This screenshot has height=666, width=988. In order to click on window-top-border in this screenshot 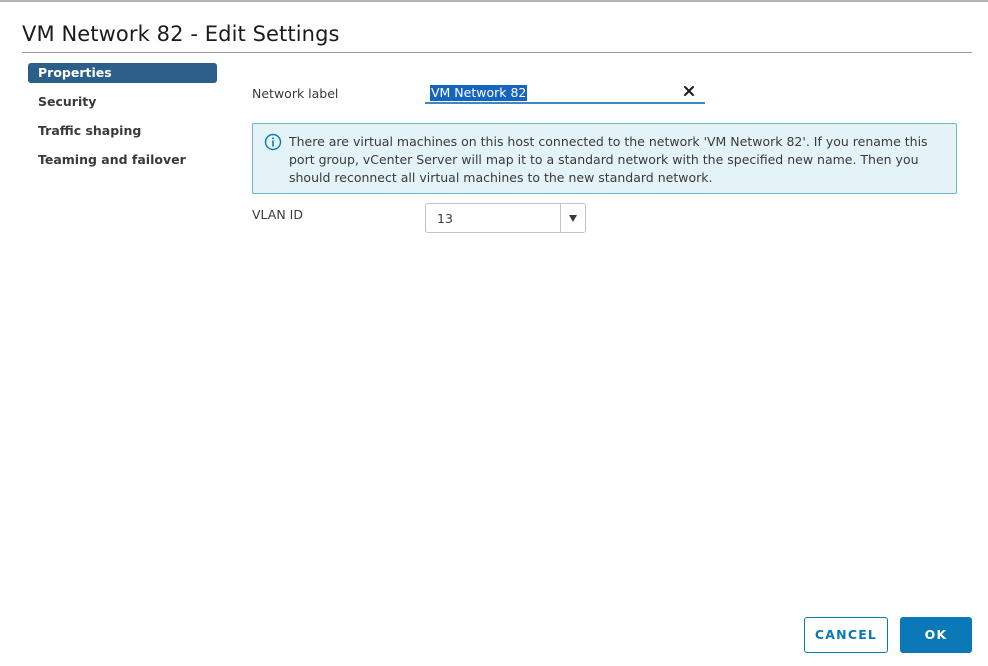, I will do `click(494, 1)`.